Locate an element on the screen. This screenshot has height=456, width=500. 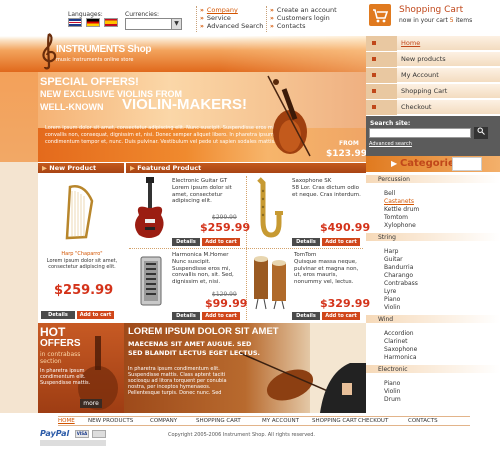
banner-line4: VIOLIN-MAKERS! is located at coordinates (184, 104).